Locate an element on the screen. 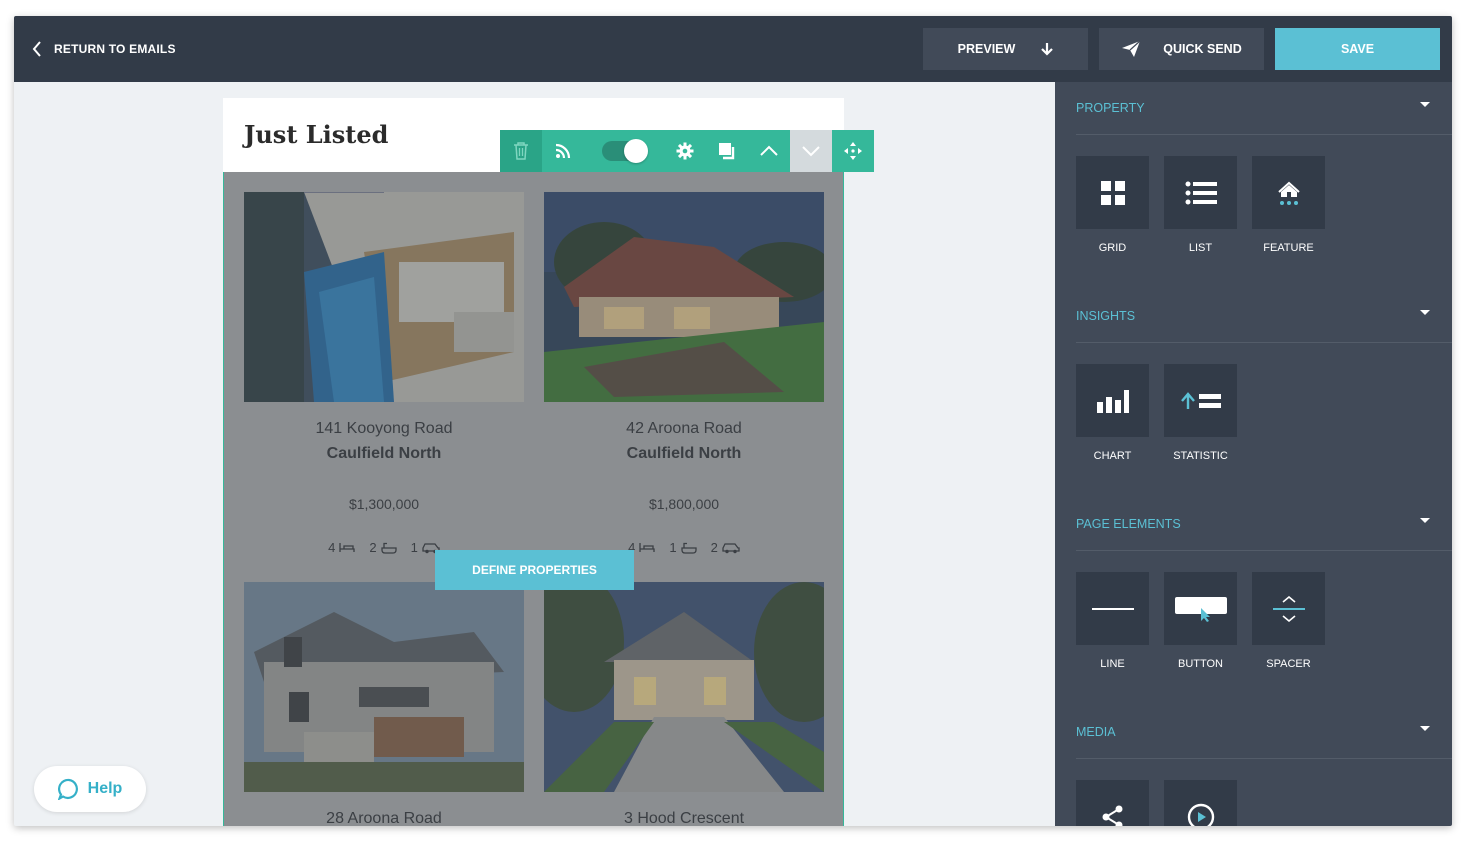 Image resolution: width=1469 pixels, height=842 pixels. move-icon is located at coordinates (853, 151).